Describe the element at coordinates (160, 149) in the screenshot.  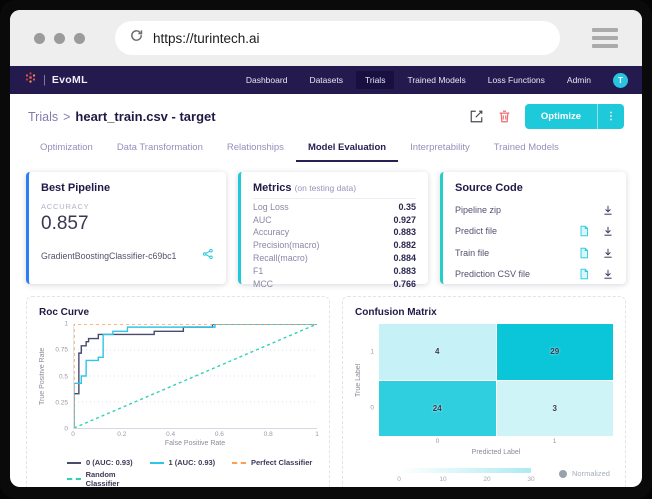
I see `tab-data-transformation: Data Transformation` at that location.